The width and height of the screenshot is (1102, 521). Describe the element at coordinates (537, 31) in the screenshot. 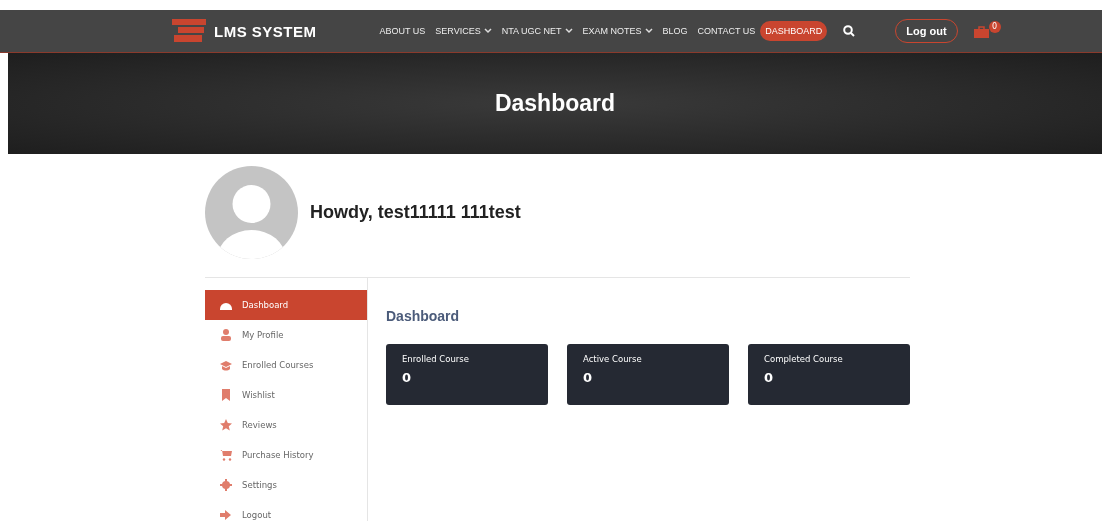

I see `nav-link: NTA UGC NET` at that location.